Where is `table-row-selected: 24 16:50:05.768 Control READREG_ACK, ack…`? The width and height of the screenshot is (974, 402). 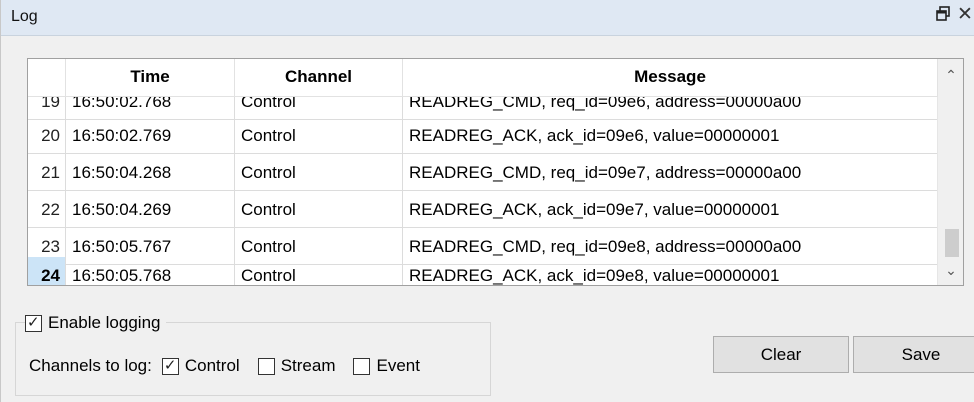 table-row-selected: 24 16:50:05.768 Control READREG_ACK, ack… is located at coordinates (483, 271).